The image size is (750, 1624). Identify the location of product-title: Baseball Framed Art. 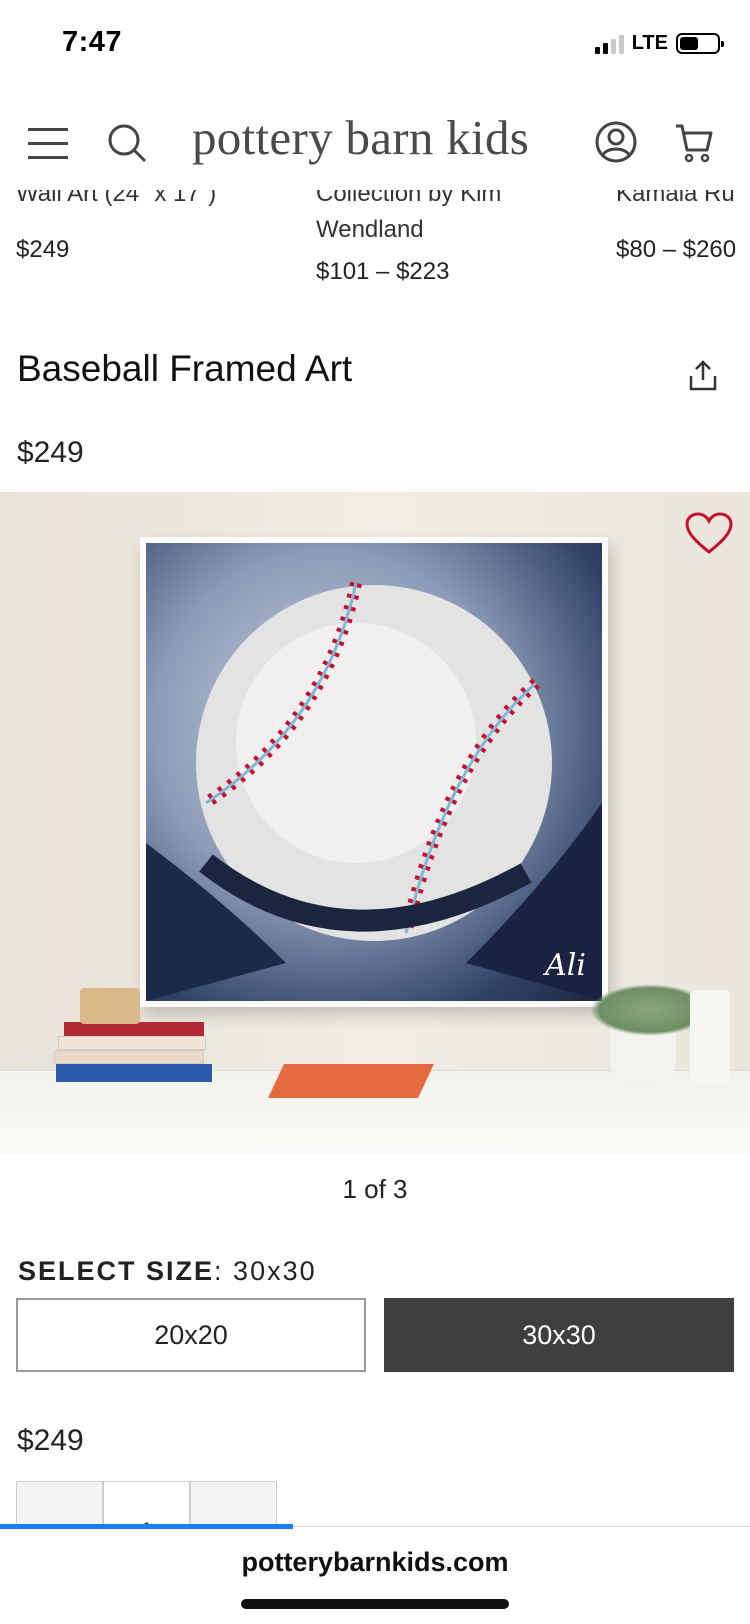
(185, 368).